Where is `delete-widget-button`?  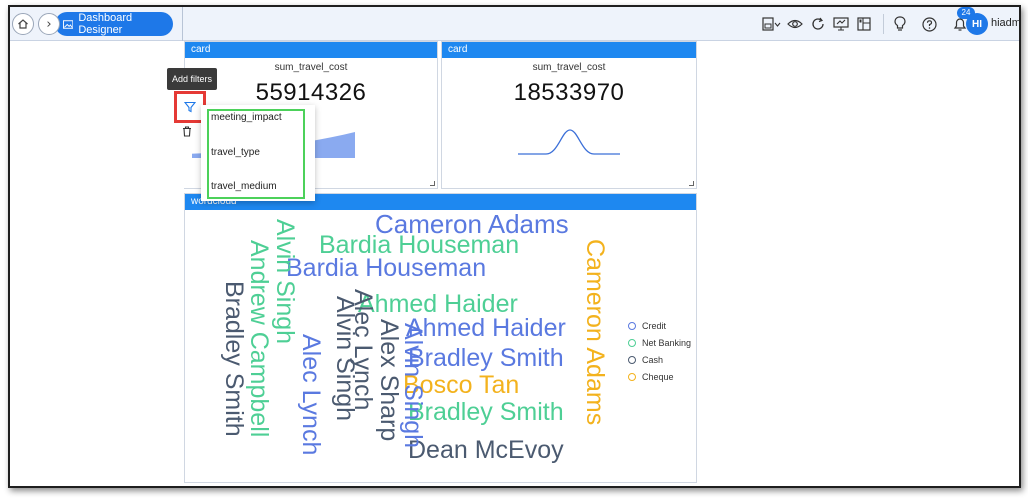
delete-widget-button is located at coordinates (187, 133).